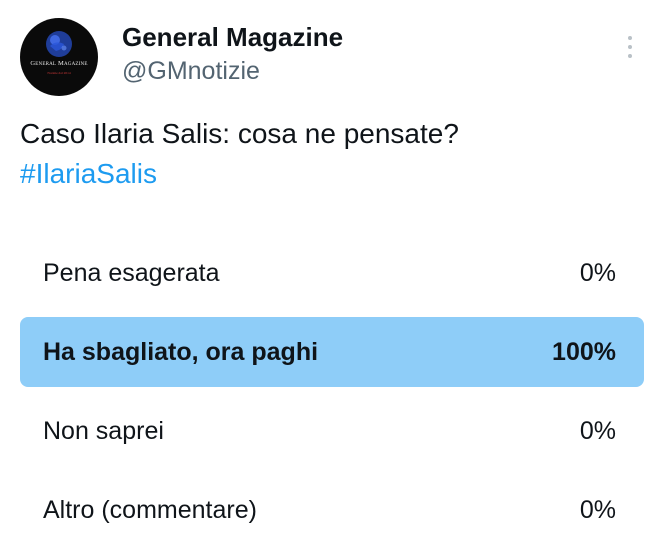 Image resolution: width=662 pixels, height=554 pixels. Describe the element at coordinates (59, 44) in the screenshot. I see `globe-logo-icon` at that location.